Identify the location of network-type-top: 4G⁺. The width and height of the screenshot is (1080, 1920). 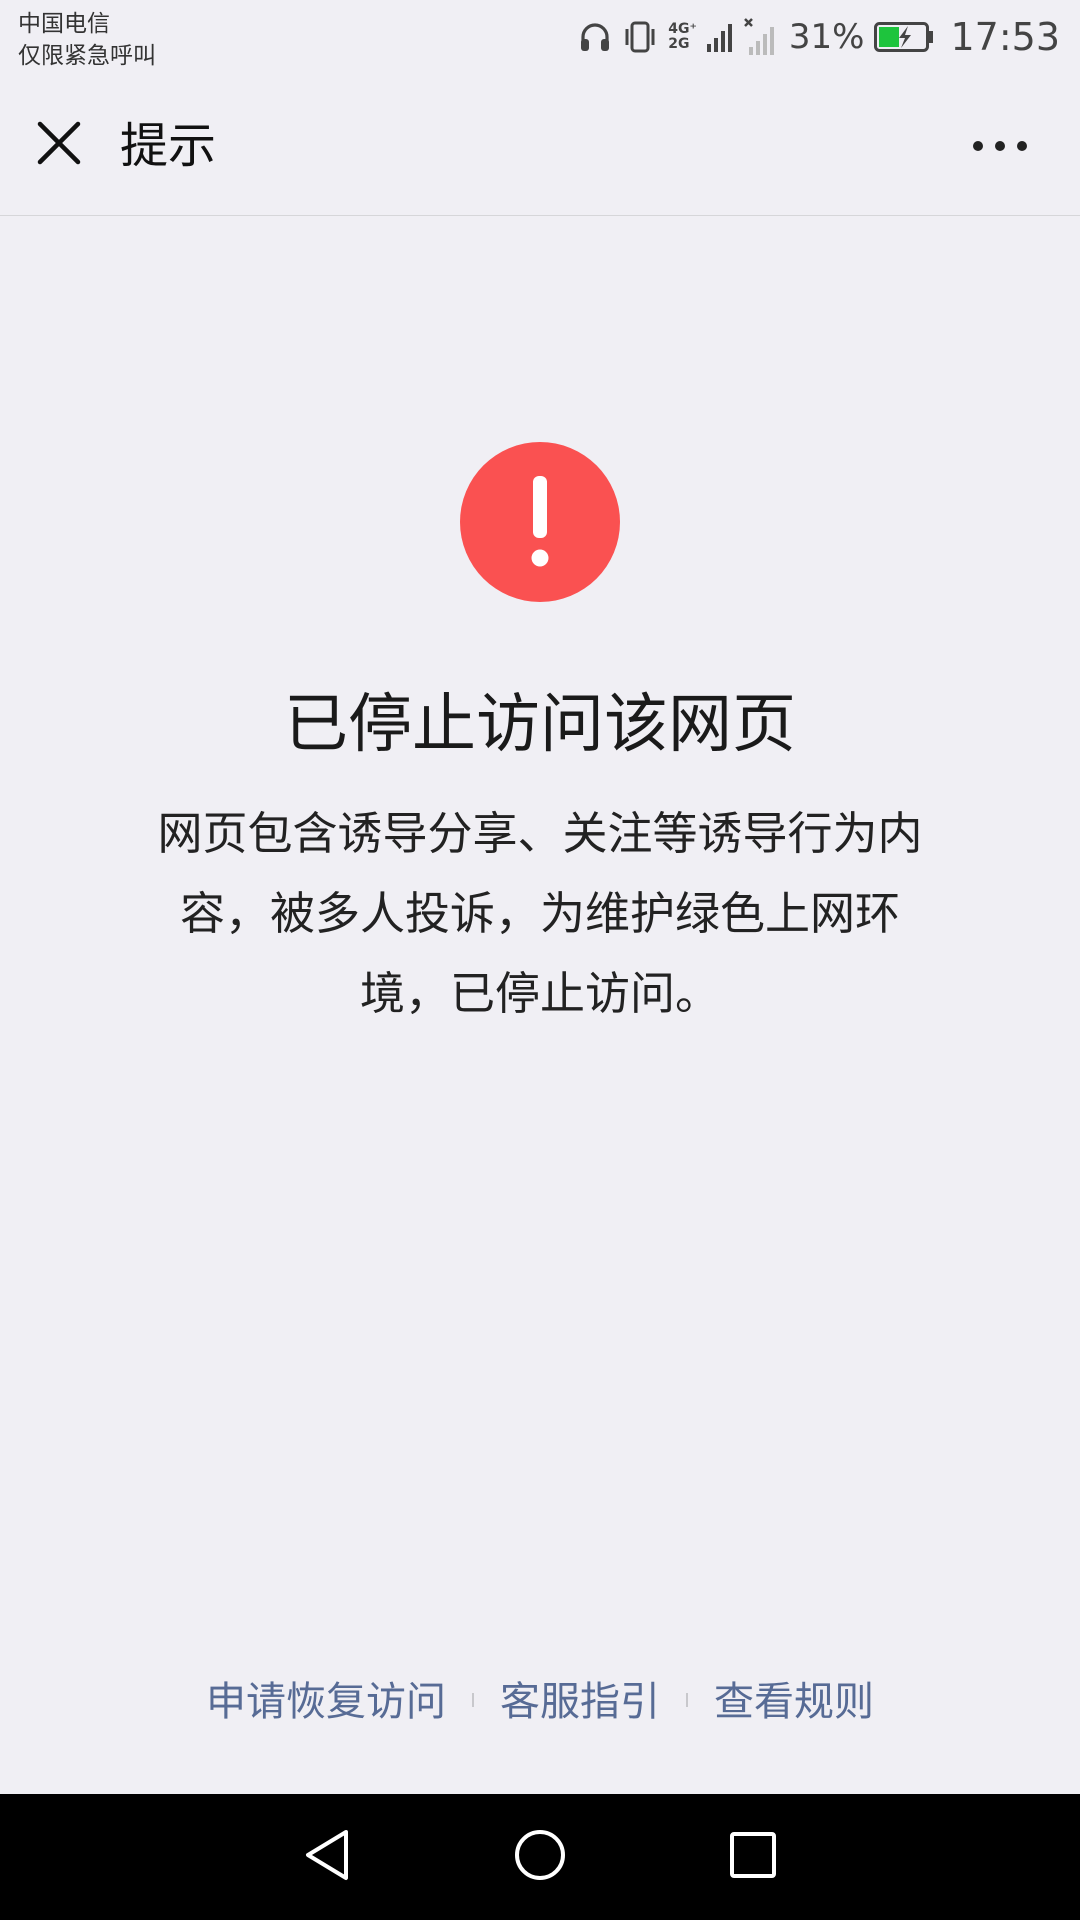
(682, 29).